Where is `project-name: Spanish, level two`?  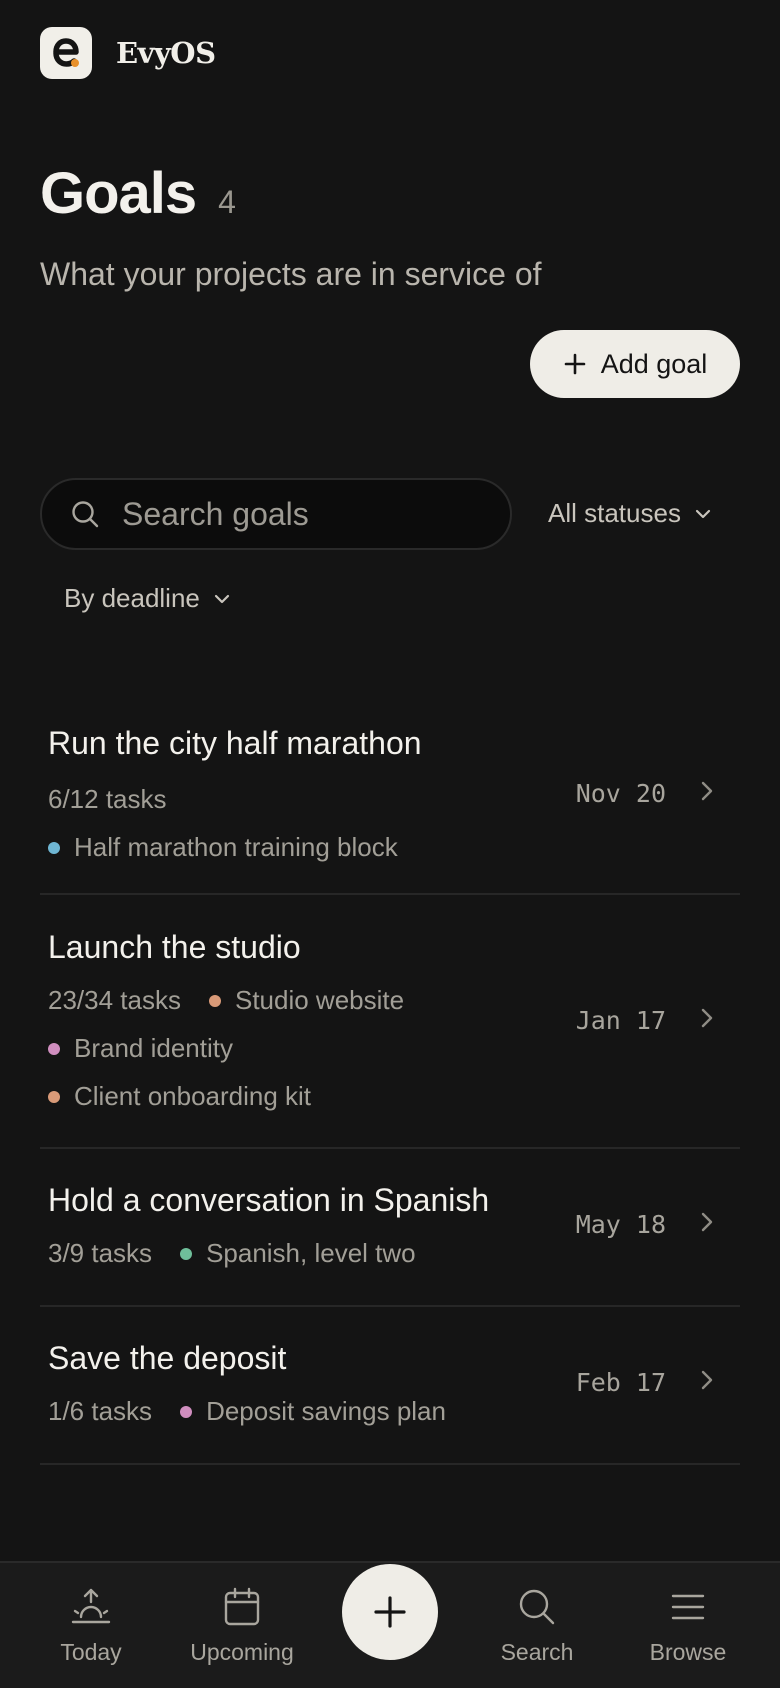 project-name: Spanish, level two is located at coordinates (311, 1253).